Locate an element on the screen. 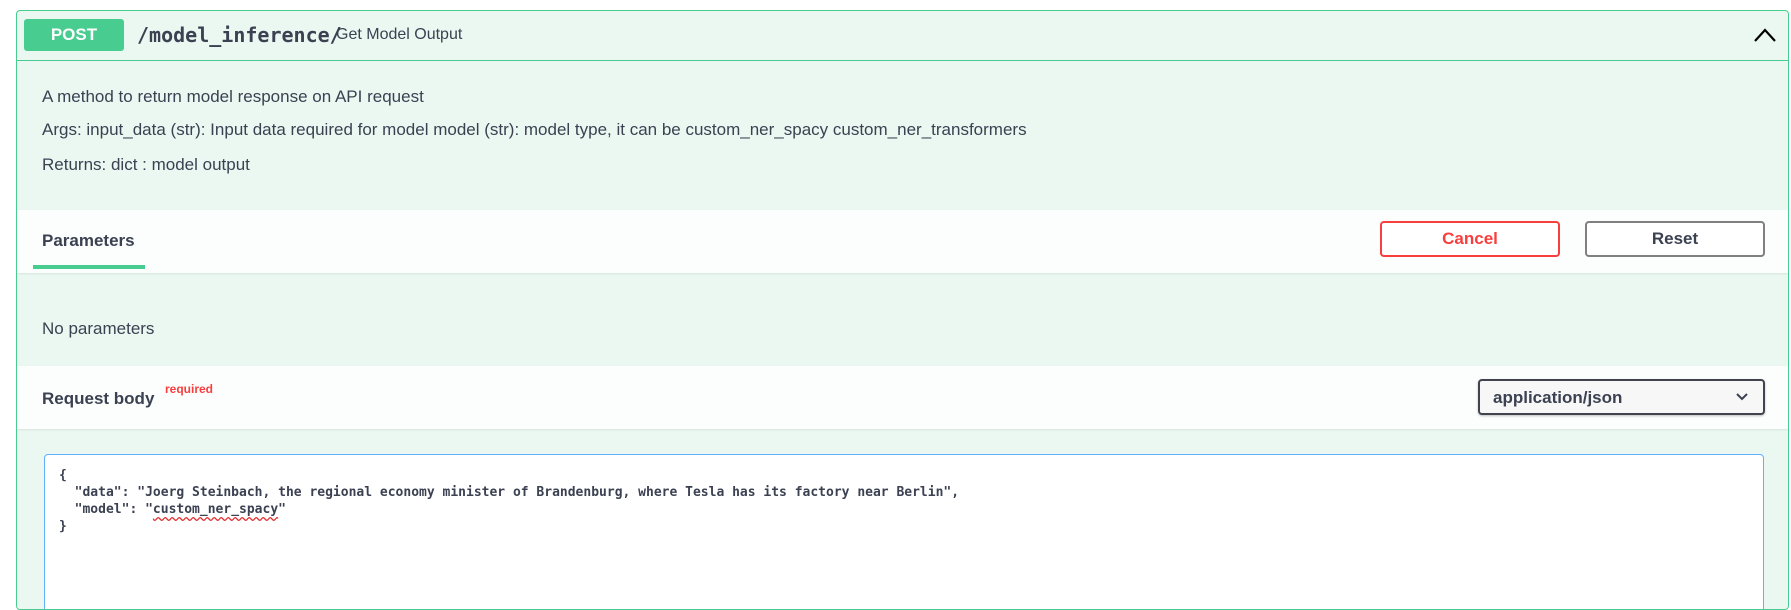  json-model-suffix: " is located at coordinates (282, 509).